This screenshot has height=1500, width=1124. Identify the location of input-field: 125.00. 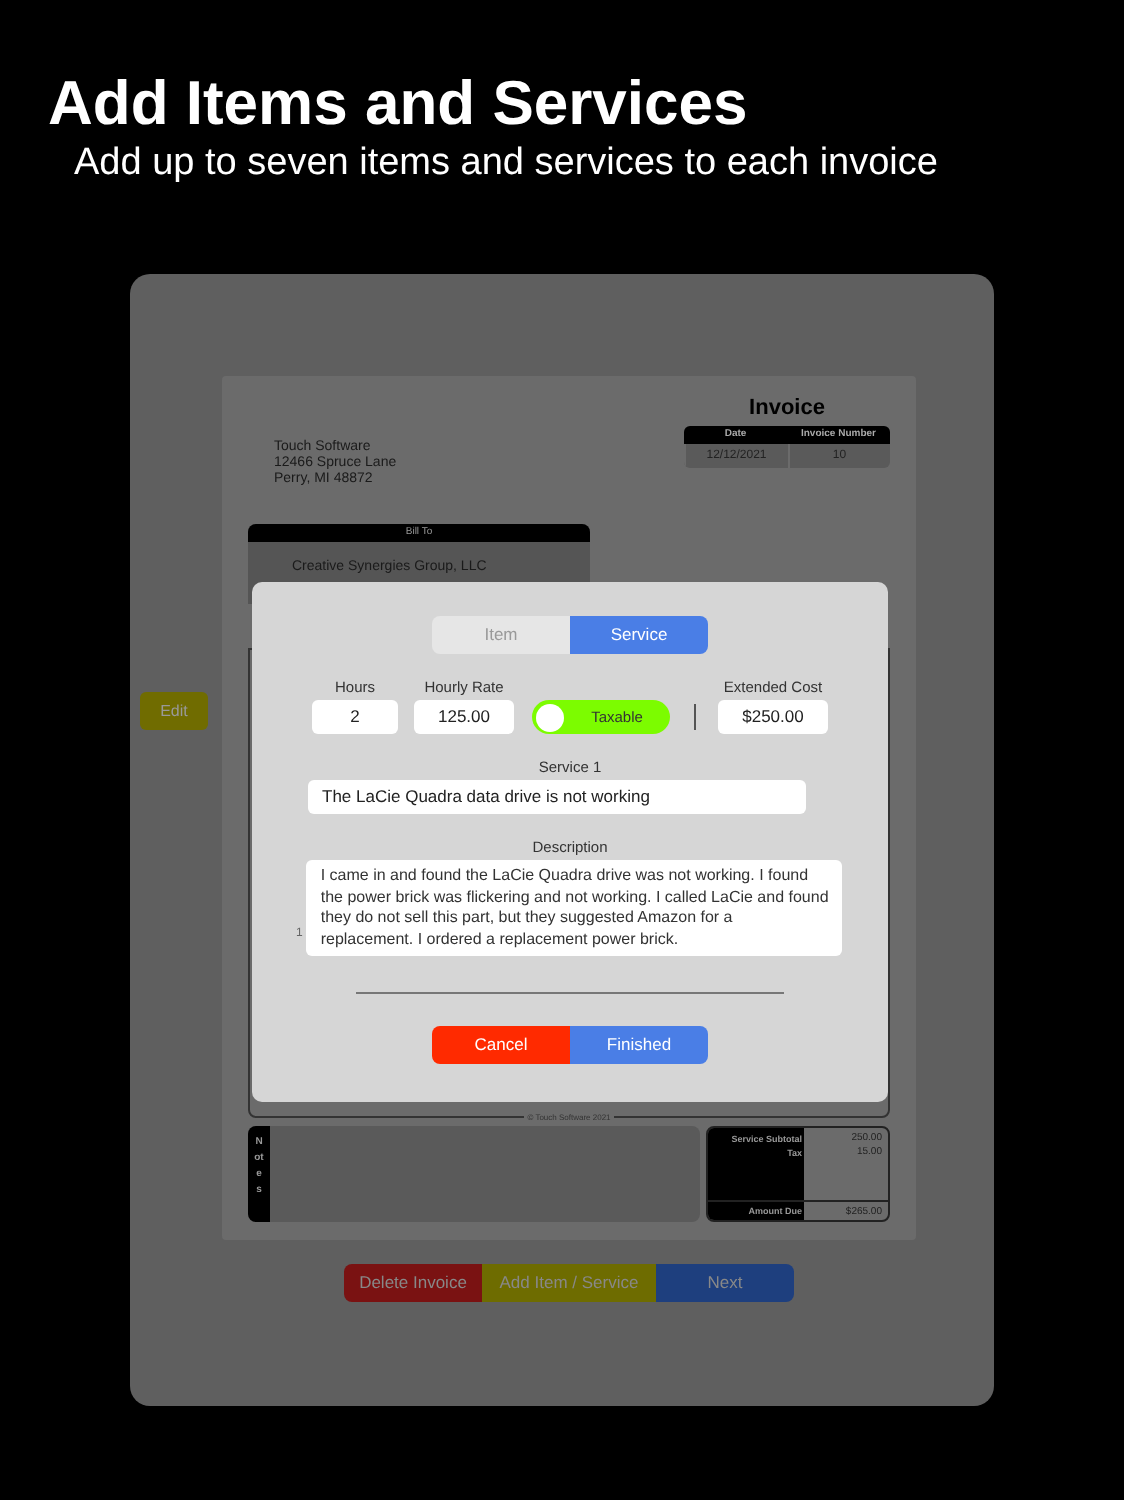
(464, 717).